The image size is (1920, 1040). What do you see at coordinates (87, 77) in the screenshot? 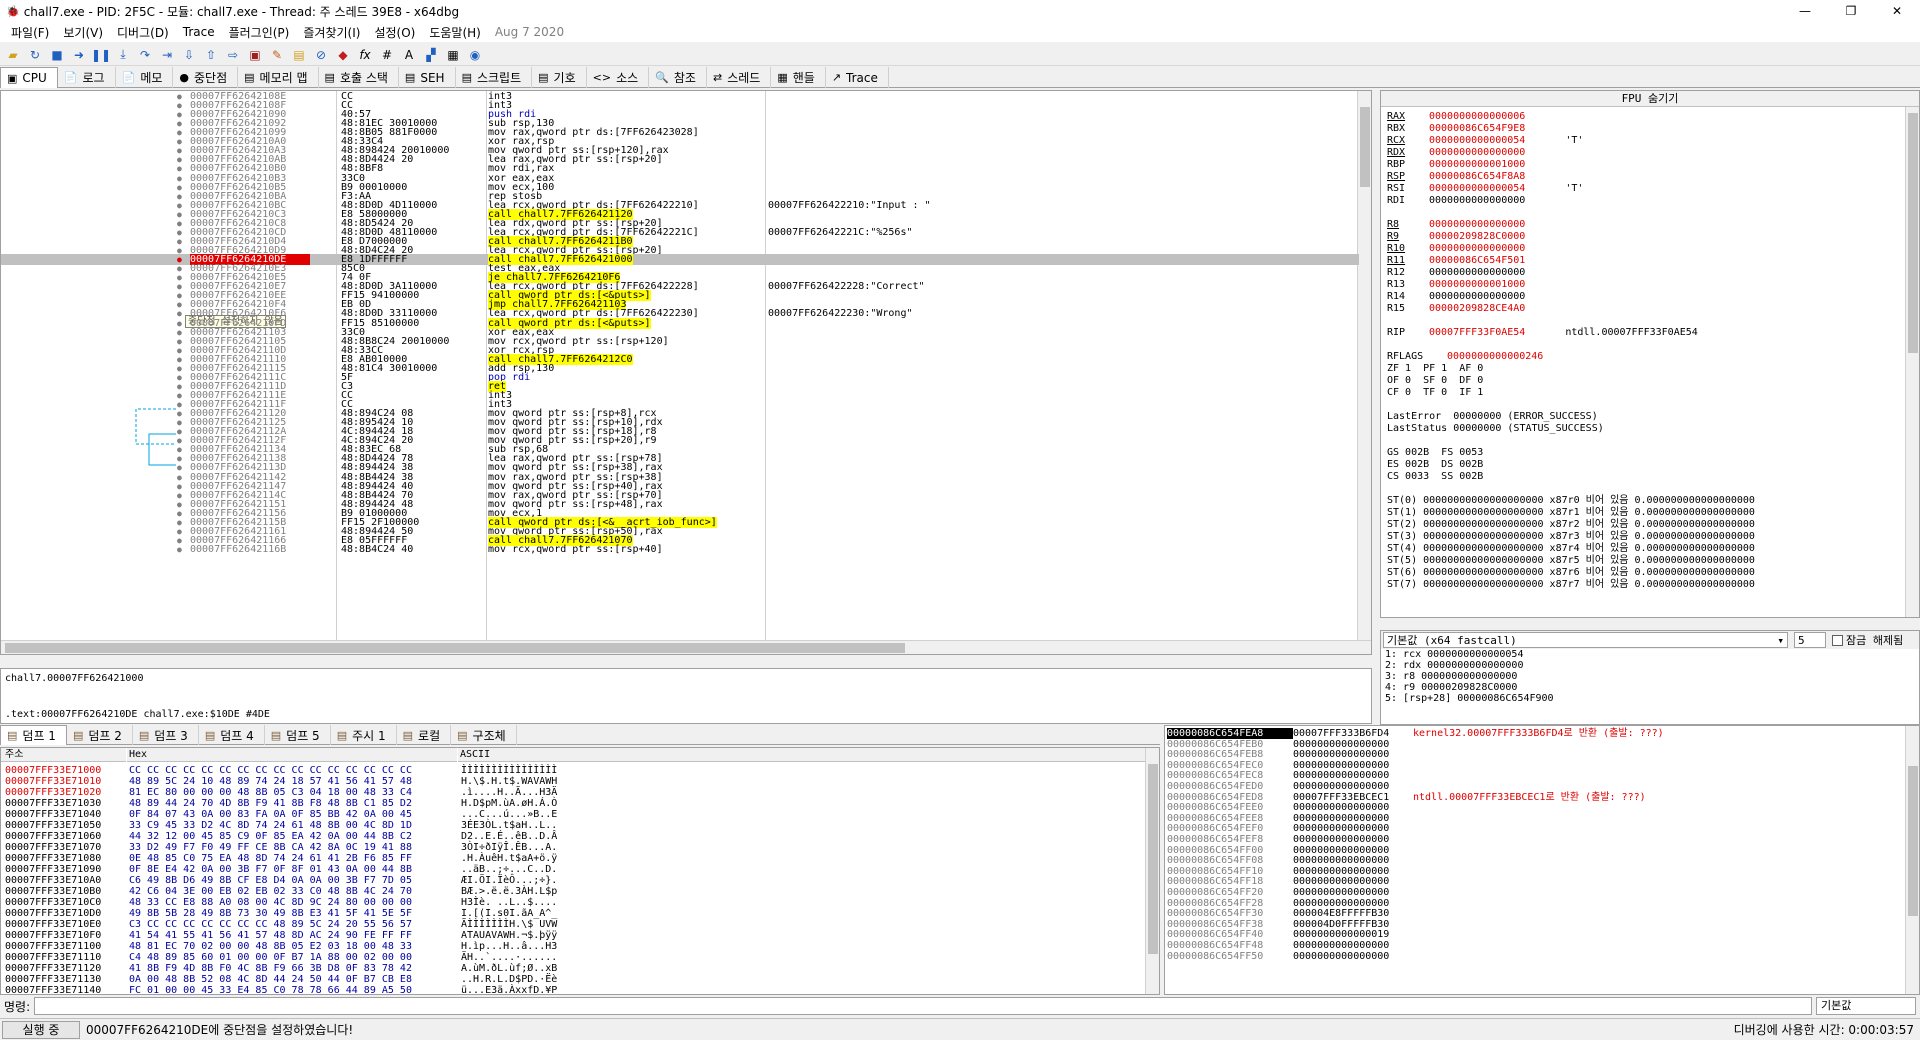
I see `tab-log: 📄 로그` at bounding box center [87, 77].